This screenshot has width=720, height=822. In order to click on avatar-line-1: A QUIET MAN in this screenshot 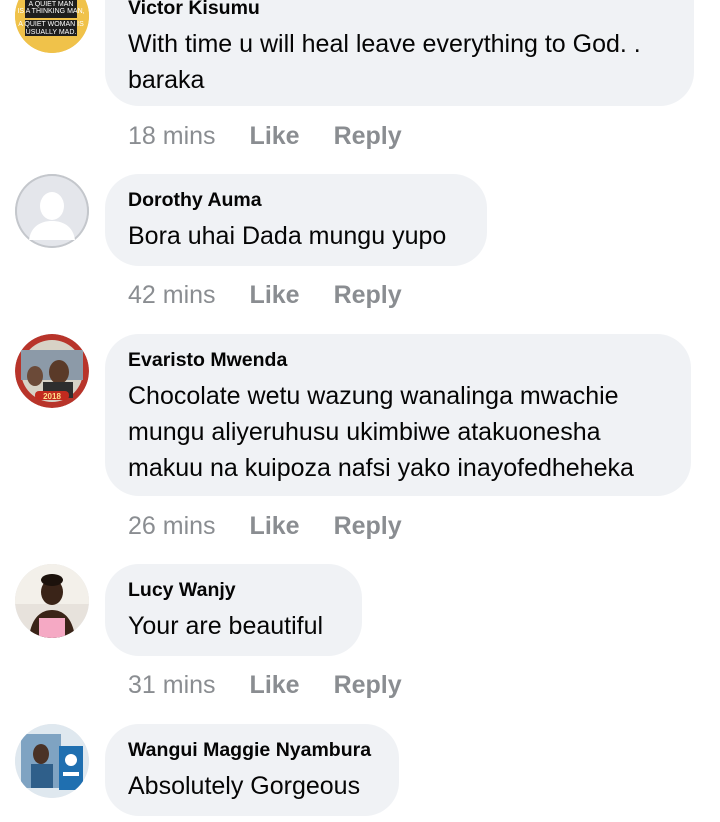, I will do `click(51, 4)`.